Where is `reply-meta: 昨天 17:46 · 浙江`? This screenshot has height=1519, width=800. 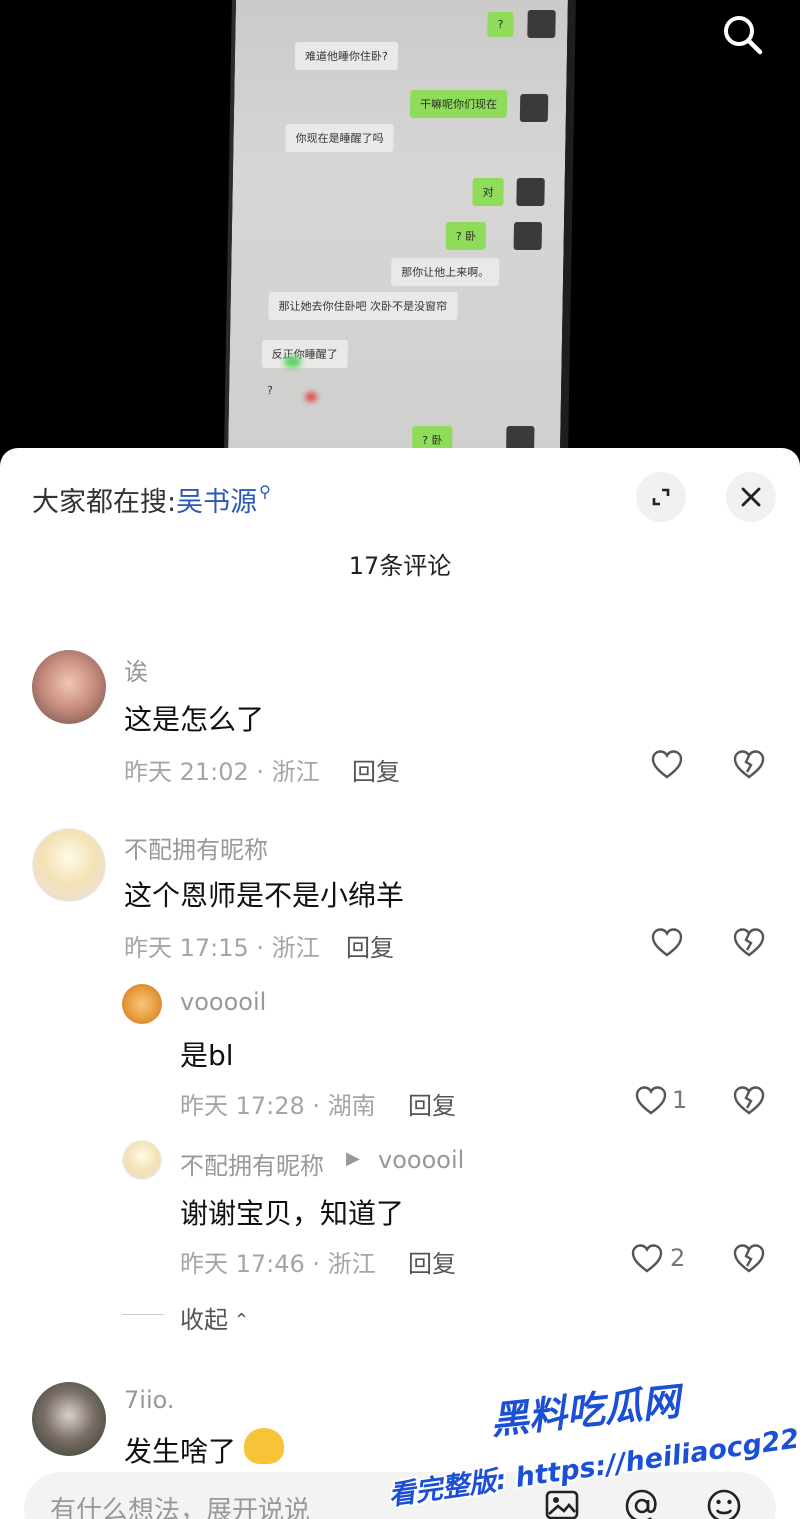
reply-meta: 昨天 17:46 · 浙江 is located at coordinates (278, 1264).